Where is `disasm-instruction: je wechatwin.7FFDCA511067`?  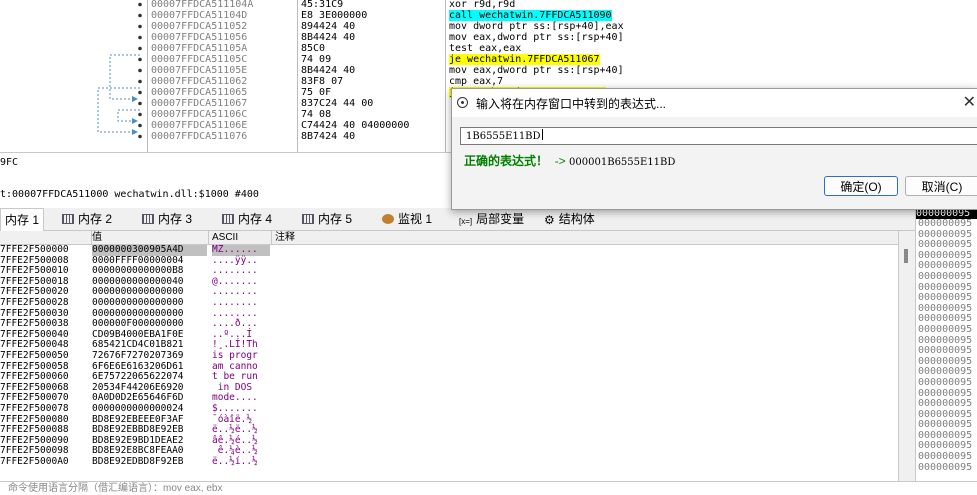
disasm-instruction: je wechatwin.7FFDCA511067 is located at coordinates (536, 59).